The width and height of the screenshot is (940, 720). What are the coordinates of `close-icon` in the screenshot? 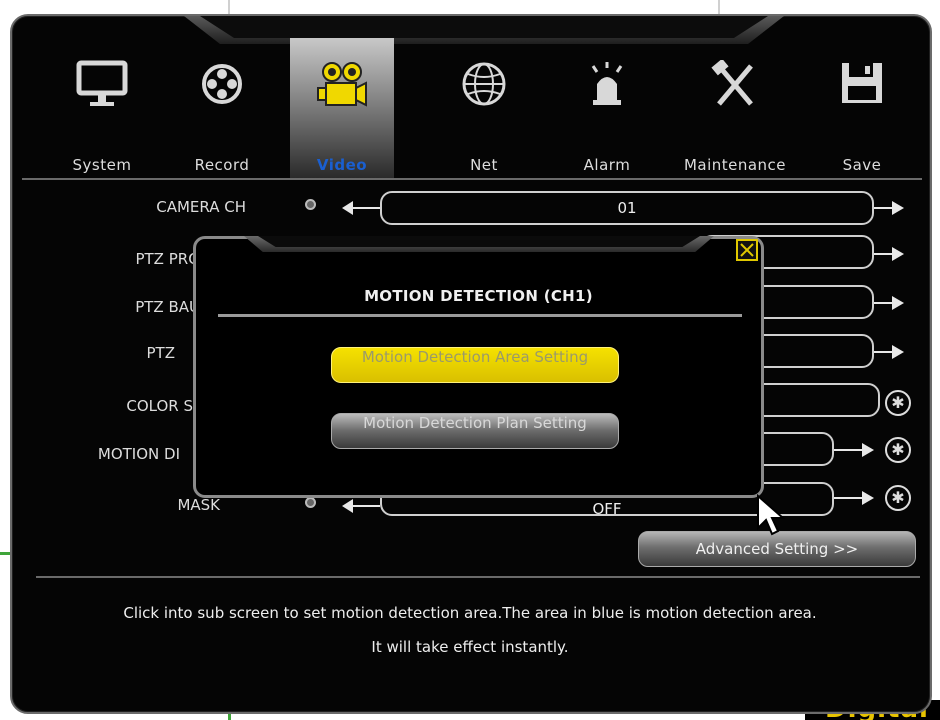 It's located at (747, 250).